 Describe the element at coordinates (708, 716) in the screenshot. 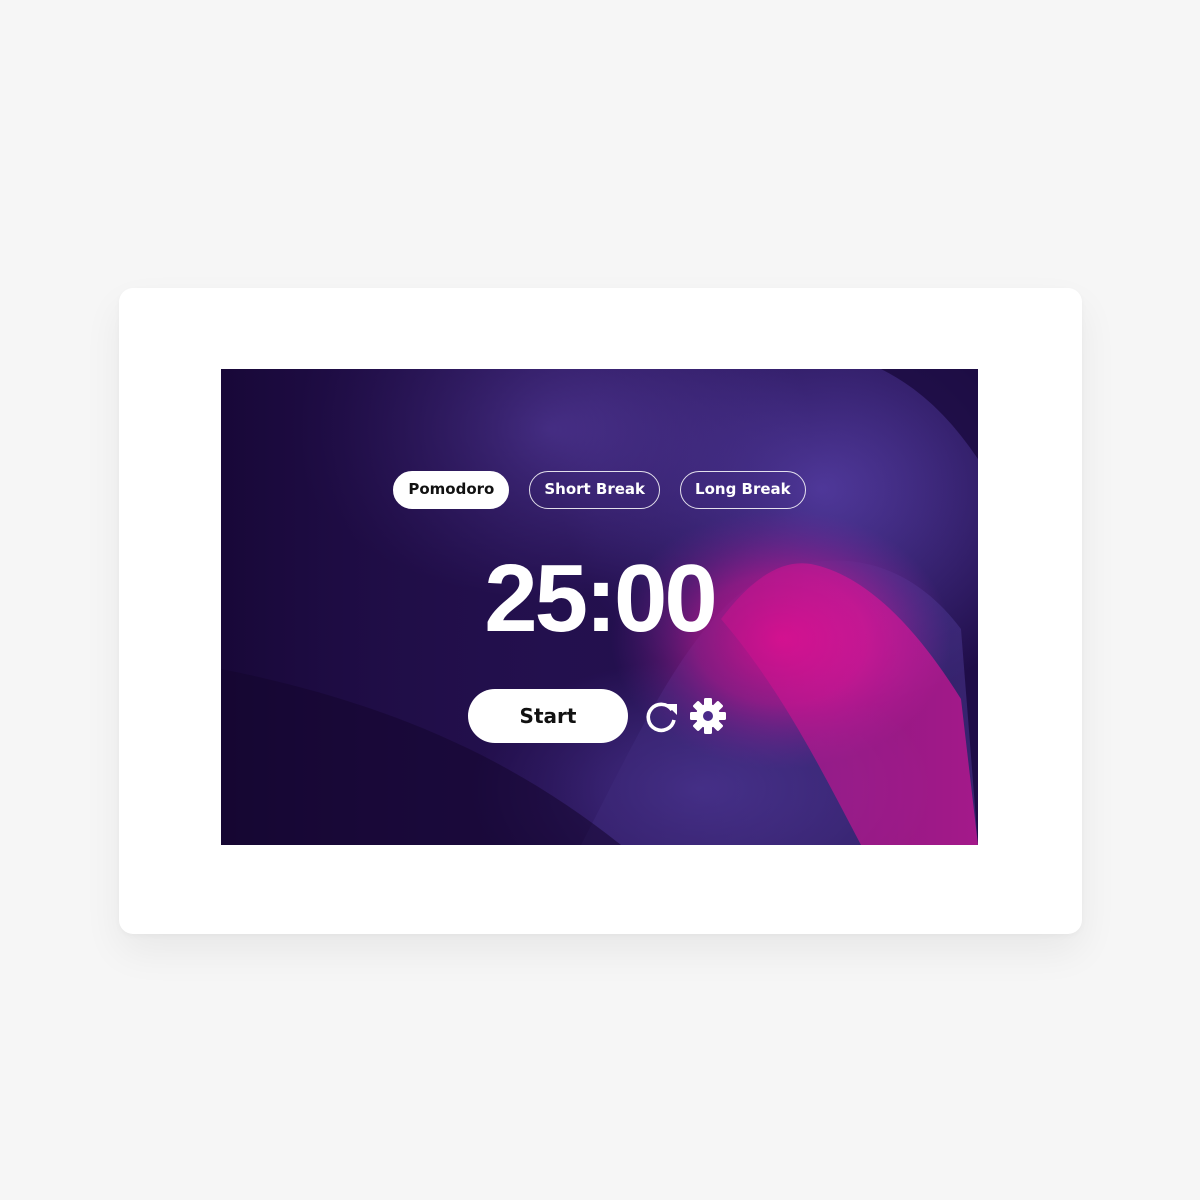

I see `gear-icon` at that location.